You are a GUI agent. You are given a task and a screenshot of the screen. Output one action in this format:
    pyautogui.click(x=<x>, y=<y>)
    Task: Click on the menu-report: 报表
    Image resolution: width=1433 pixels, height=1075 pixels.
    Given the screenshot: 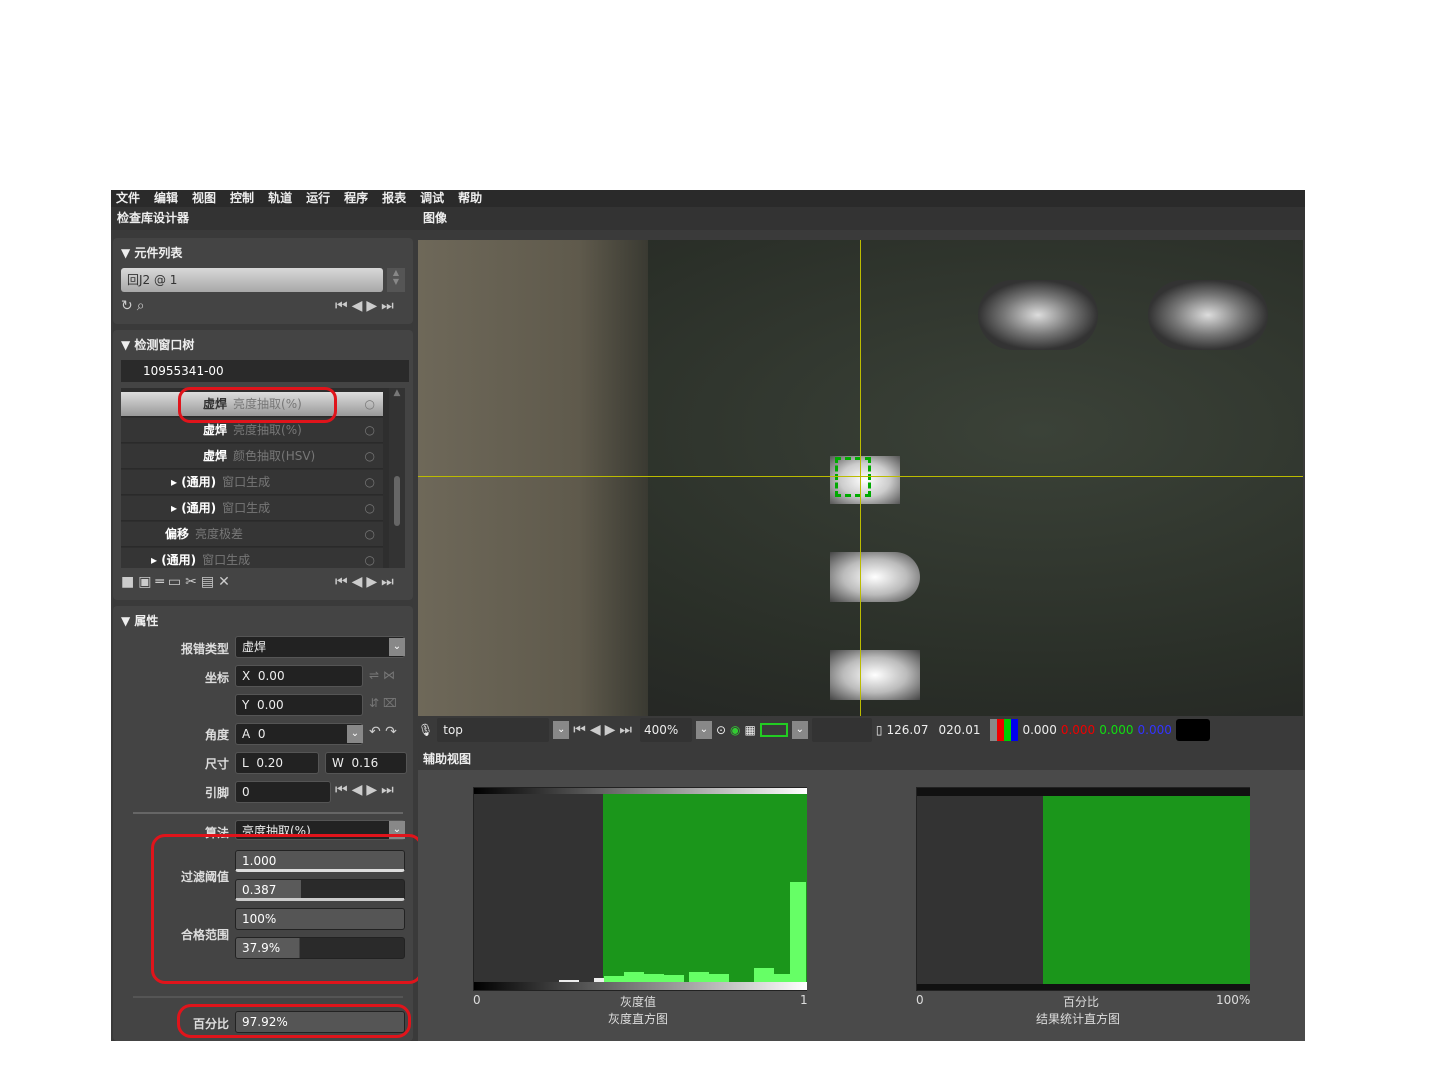 What is the action you would take?
    pyautogui.click(x=394, y=198)
    